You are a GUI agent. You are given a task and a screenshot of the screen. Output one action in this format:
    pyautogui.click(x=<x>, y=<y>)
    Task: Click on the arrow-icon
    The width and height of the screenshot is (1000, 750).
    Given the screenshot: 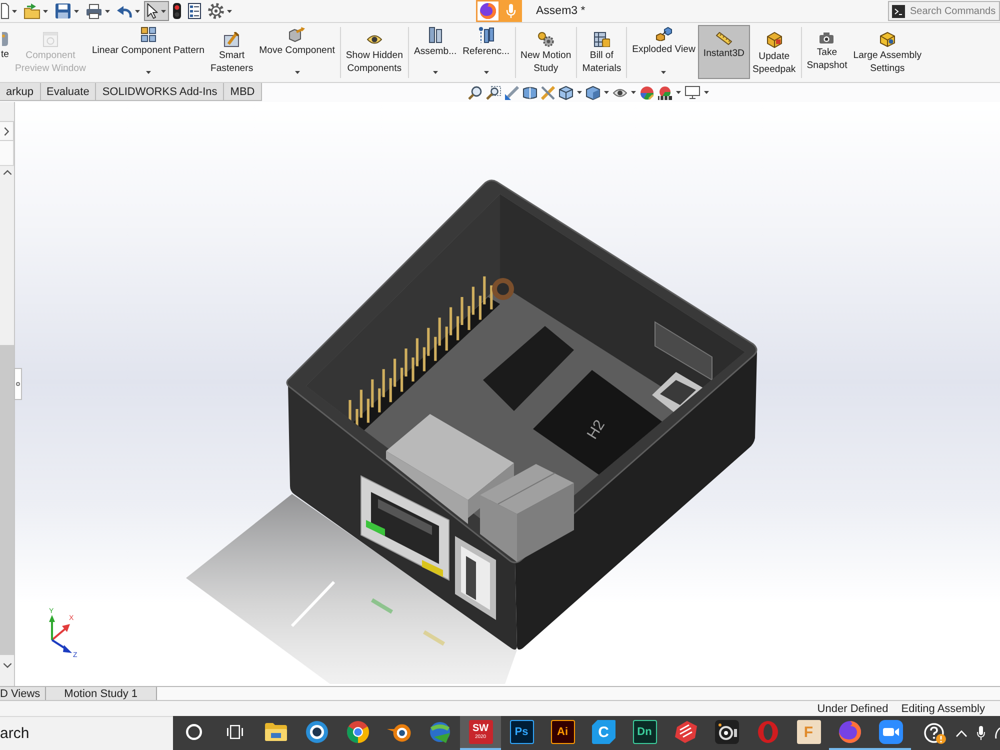 What is the action you would take?
    pyautogui.click(x=512, y=93)
    